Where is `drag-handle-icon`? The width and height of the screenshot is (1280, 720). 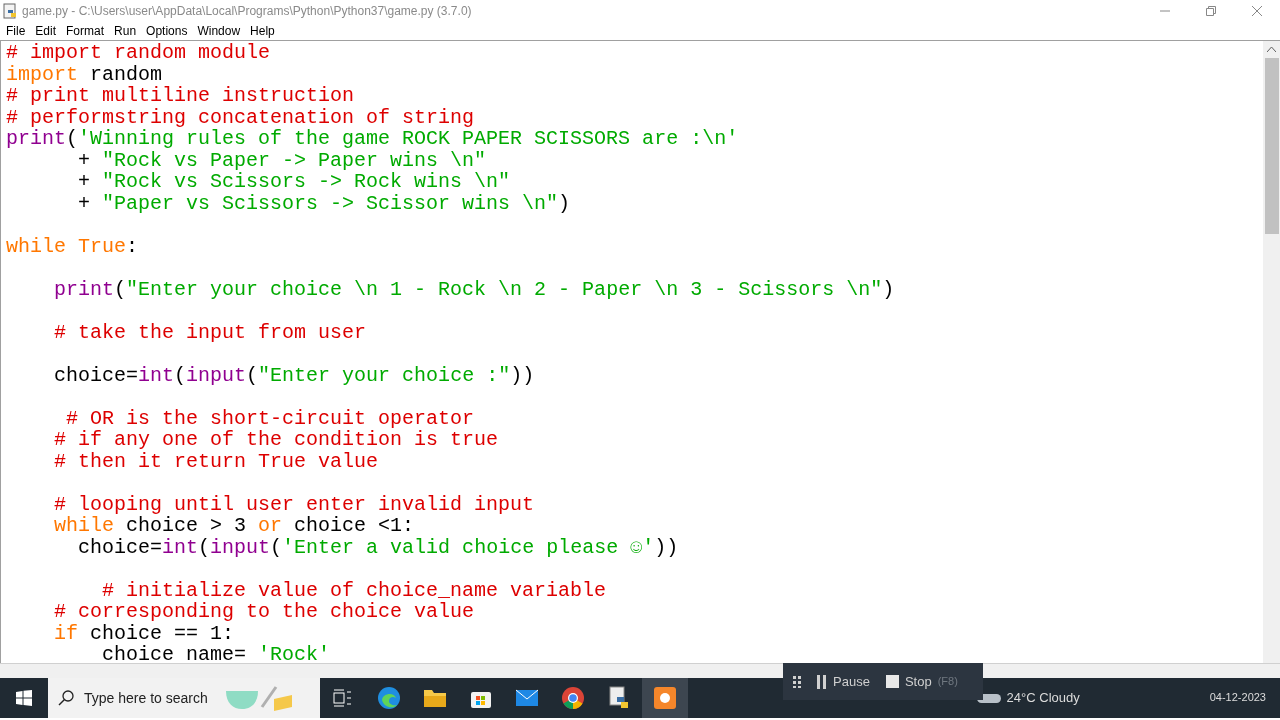
drag-handle-icon is located at coordinates (797, 681).